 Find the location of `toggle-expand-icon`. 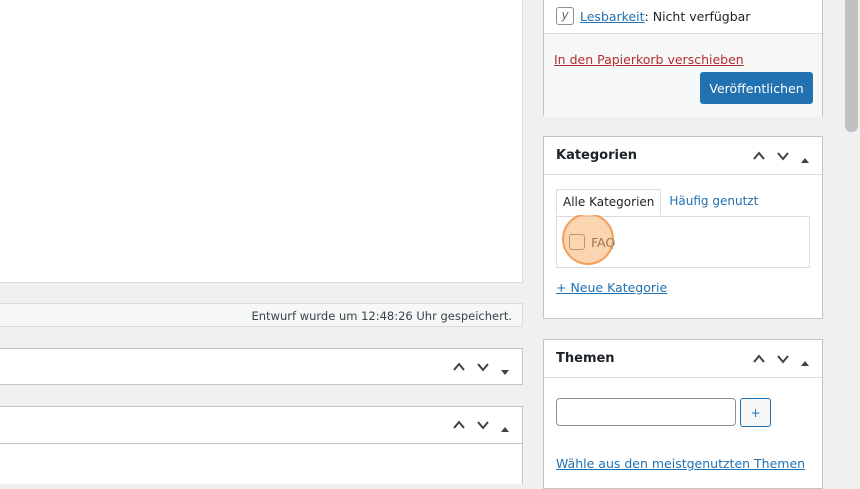

toggle-expand-icon is located at coordinates (505, 368).